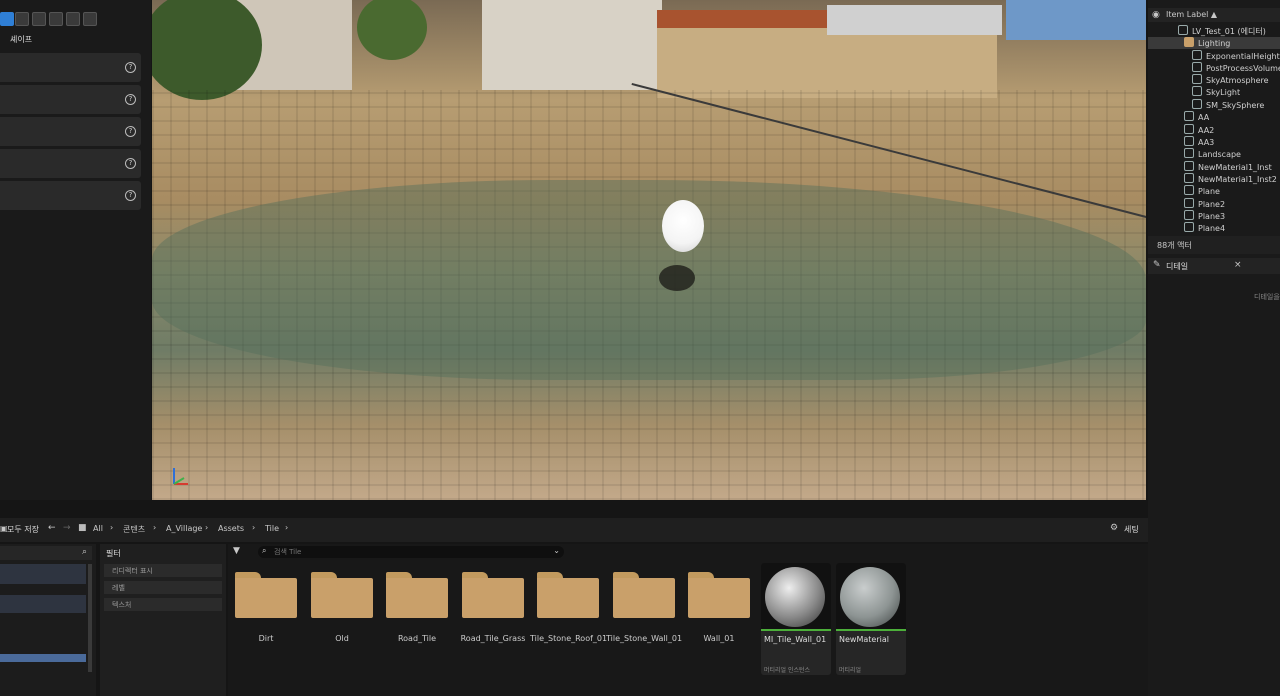 The height and width of the screenshot is (696, 1280). What do you see at coordinates (1214, 31) in the screenshot?
I see `outliner-item: LV_Test_01 (에디터)` at bounding box center [1214, 31].